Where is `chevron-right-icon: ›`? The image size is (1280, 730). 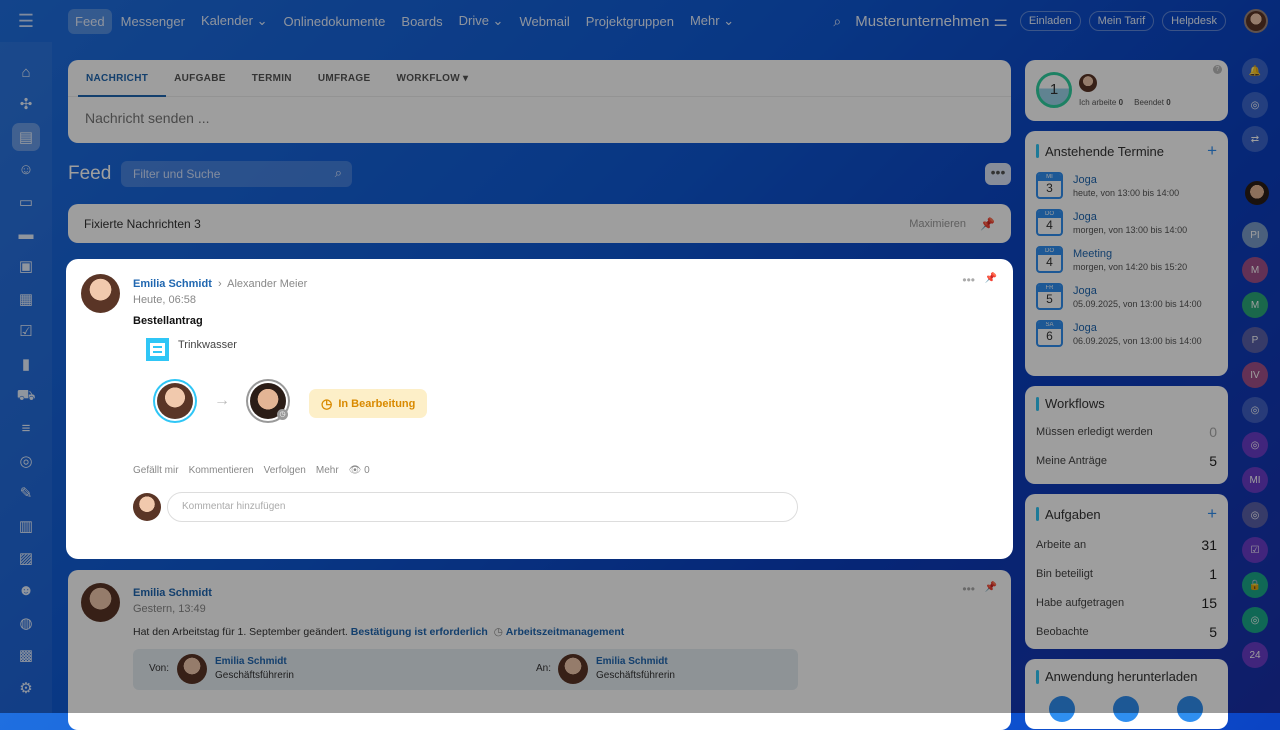 chevron-right-icon: › is located at coordinates (219, 284).